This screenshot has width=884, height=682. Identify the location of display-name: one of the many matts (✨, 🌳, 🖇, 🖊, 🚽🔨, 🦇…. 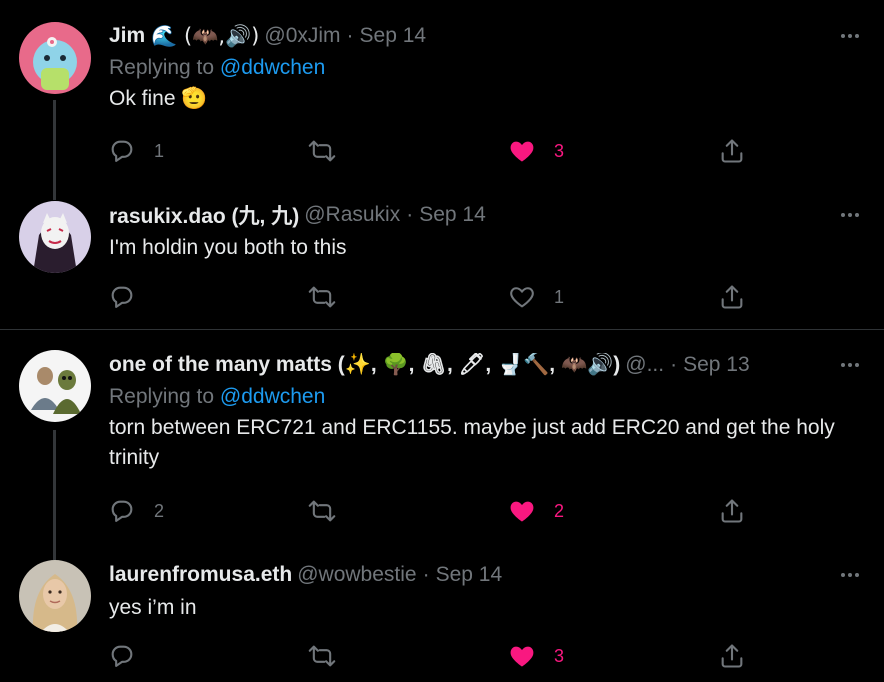
(364, 365).